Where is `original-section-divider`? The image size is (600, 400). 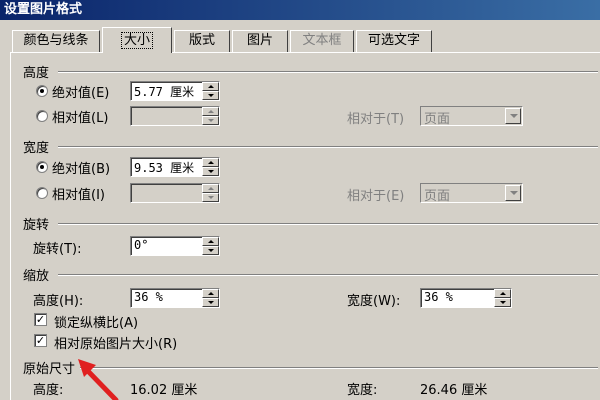 original-section-divider is located at coordinates (339, 368).